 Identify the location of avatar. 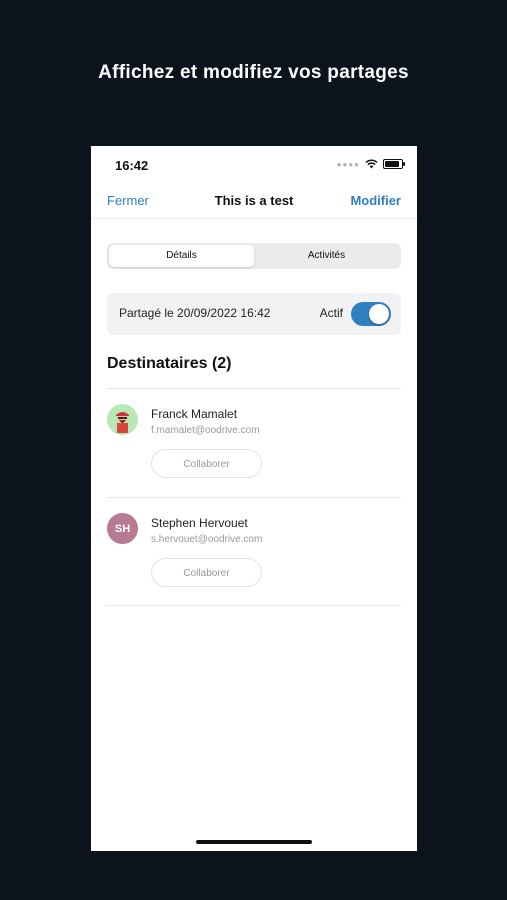
(122, 419).